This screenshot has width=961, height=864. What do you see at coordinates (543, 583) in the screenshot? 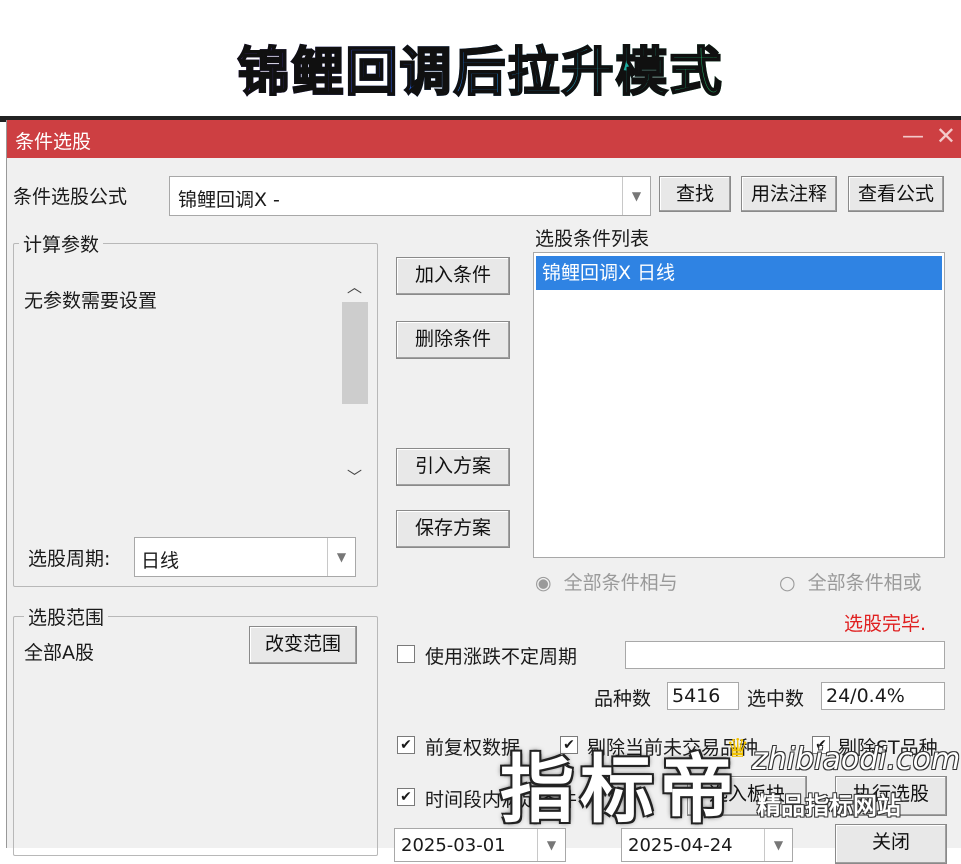
I see `radio-icon: ◉` at bounding box center [543, 583].